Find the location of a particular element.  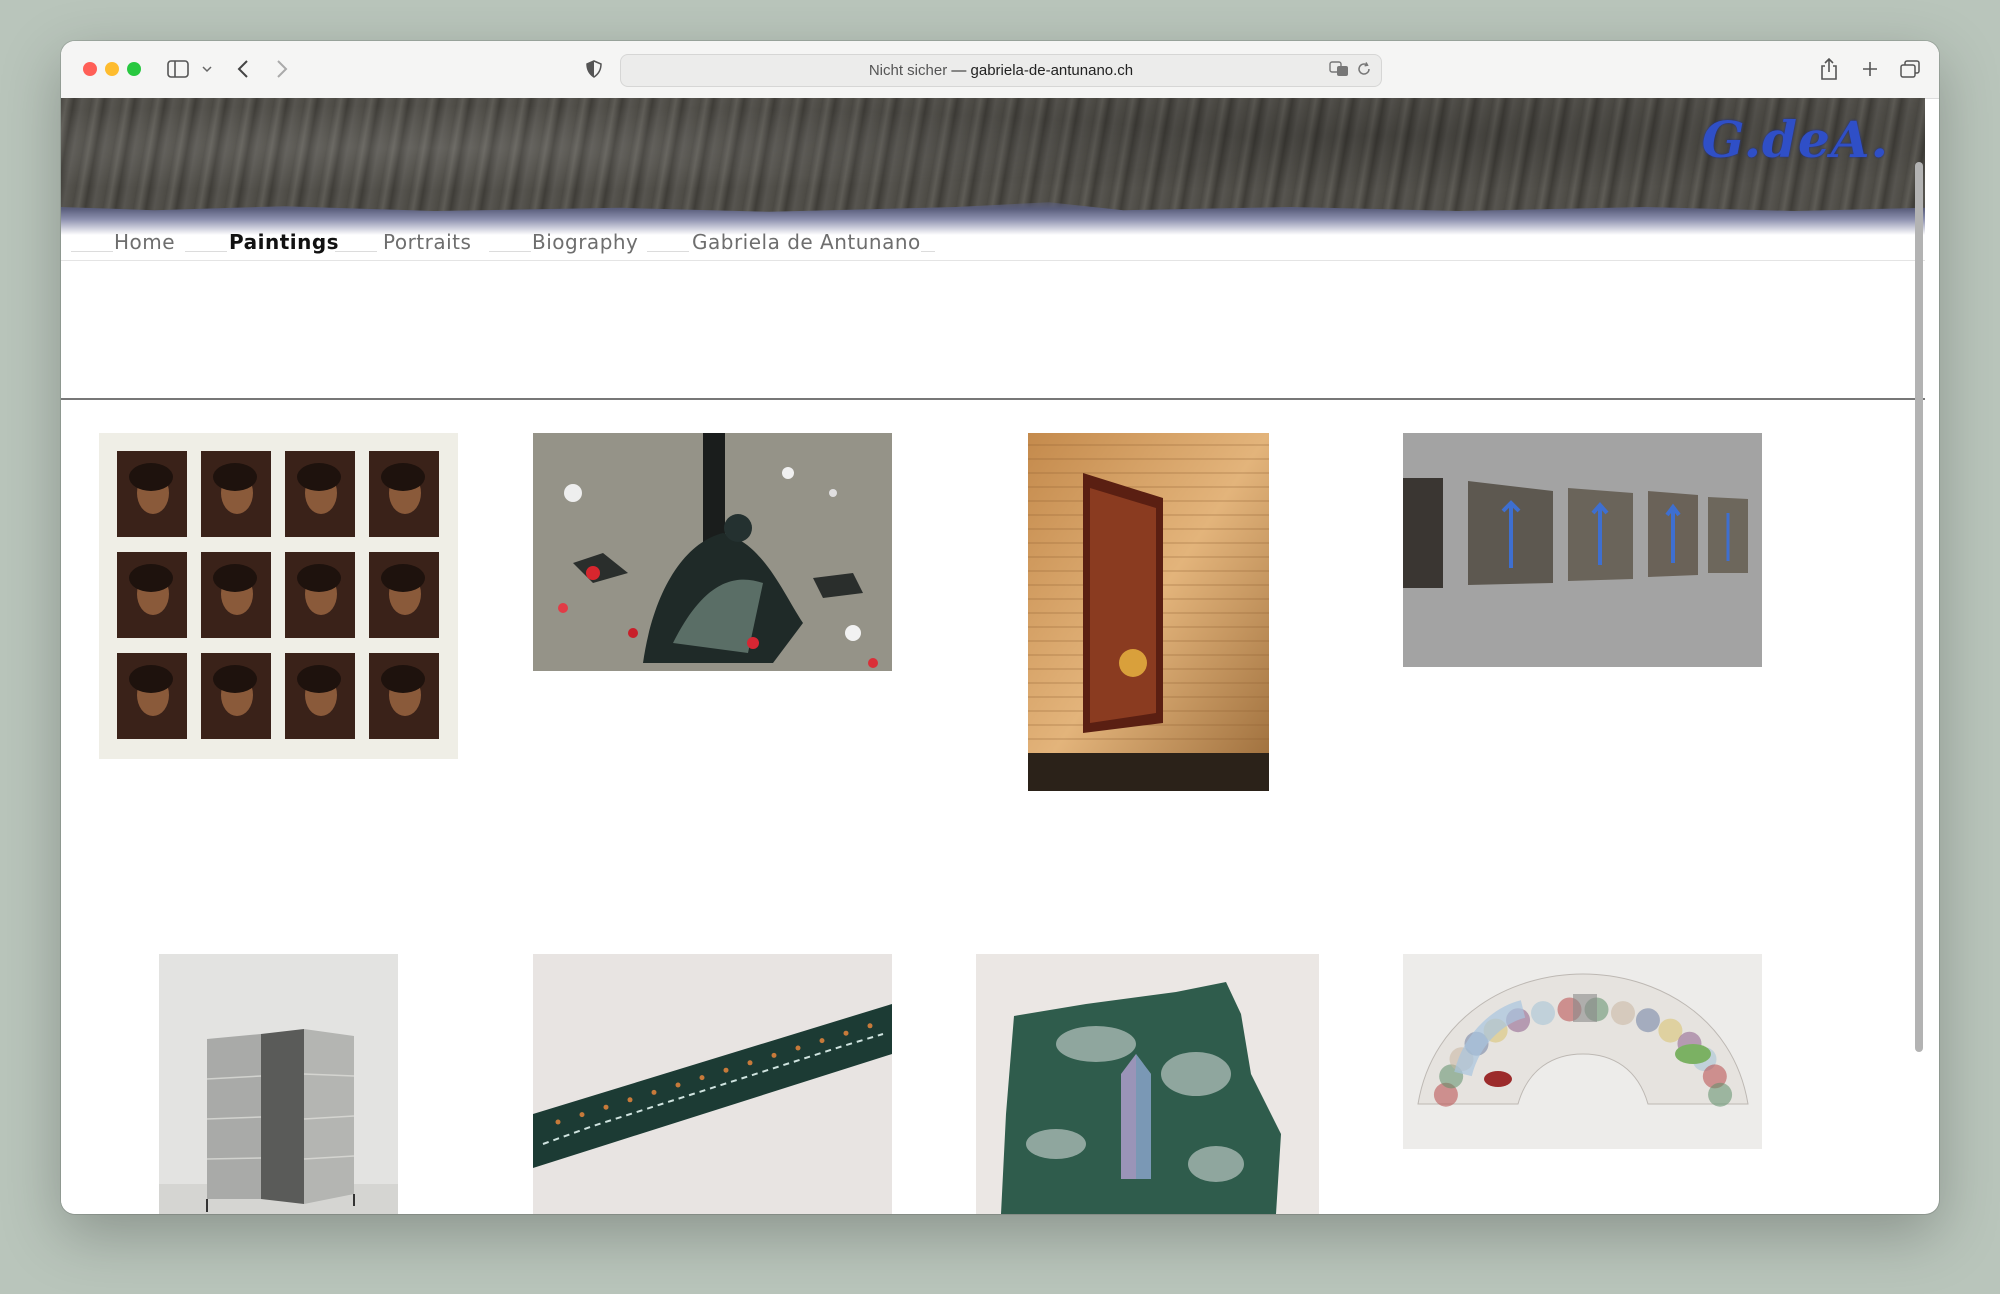

reload-icon is located at coordinates (1364, 71).